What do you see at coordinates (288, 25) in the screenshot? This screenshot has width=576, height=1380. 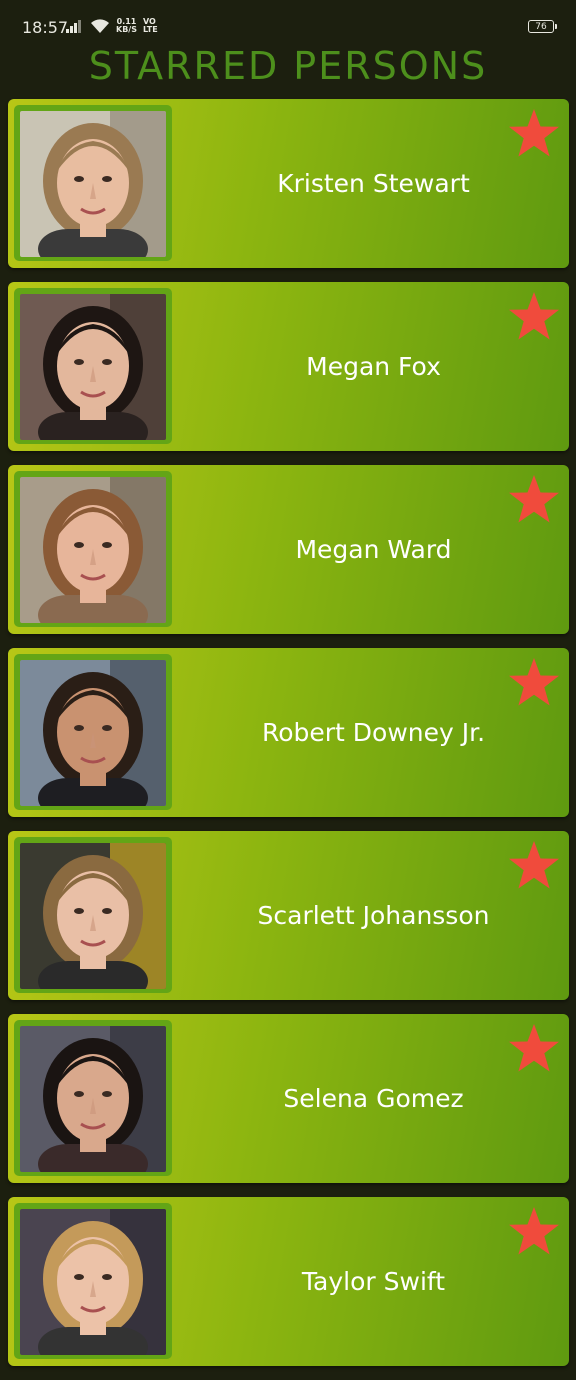 I see `status-bar: 18:57 0.11 KB/S VO LTE 76` at bounding box center [288, 25].